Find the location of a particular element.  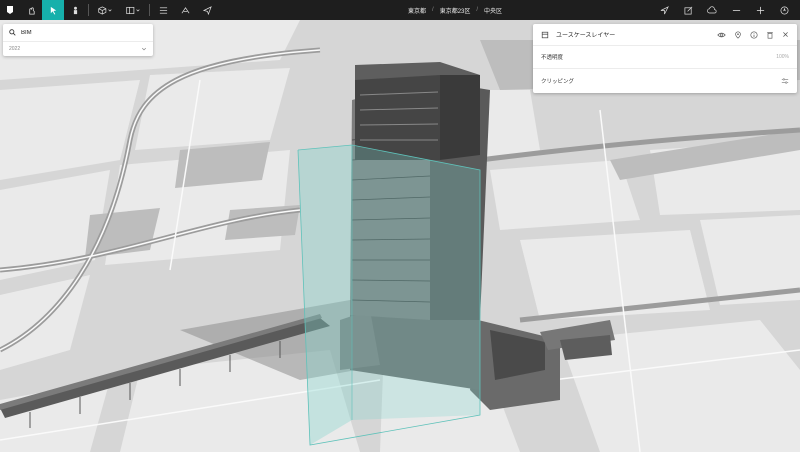

opacity-row: 不透明度 100% is located at coordinates (665, 57).